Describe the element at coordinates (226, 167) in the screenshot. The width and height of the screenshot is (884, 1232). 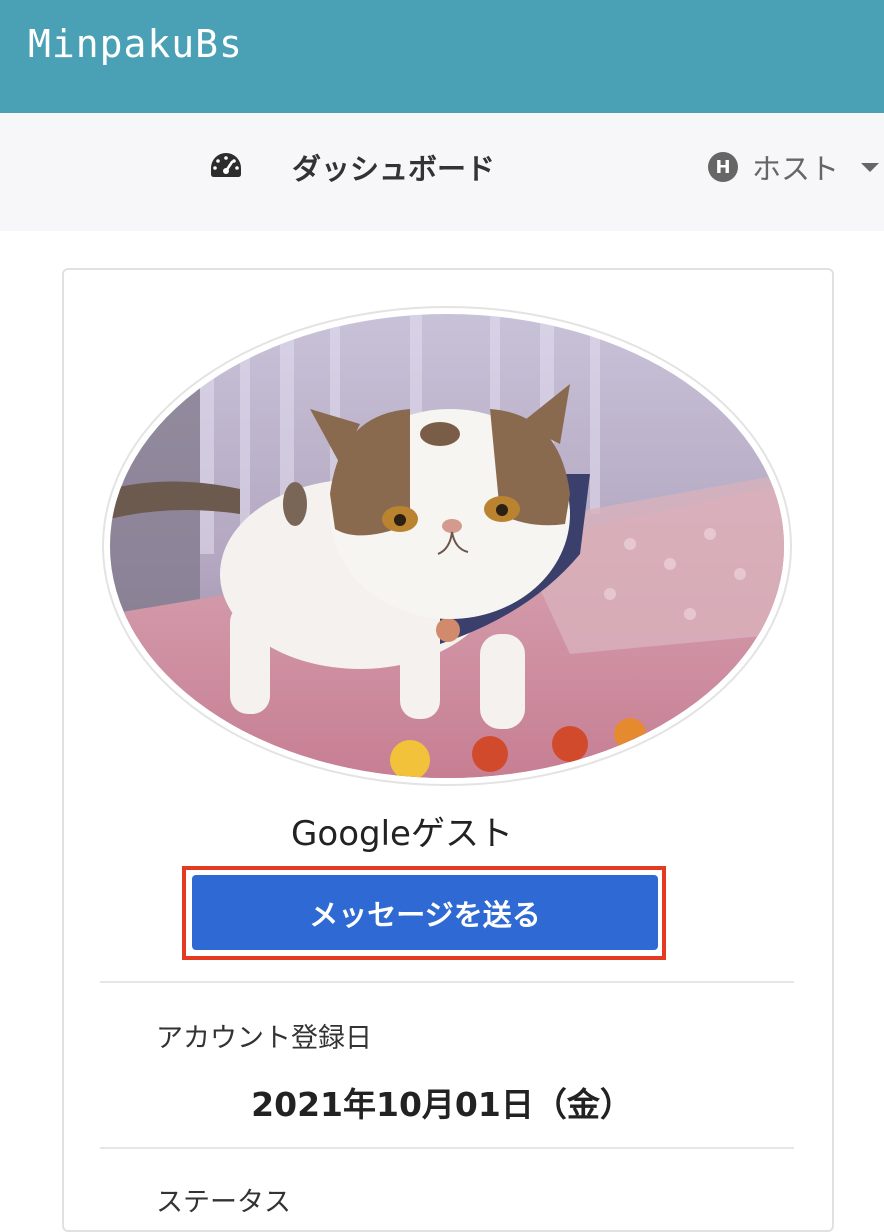
I see `speedometer-icon` at that location.